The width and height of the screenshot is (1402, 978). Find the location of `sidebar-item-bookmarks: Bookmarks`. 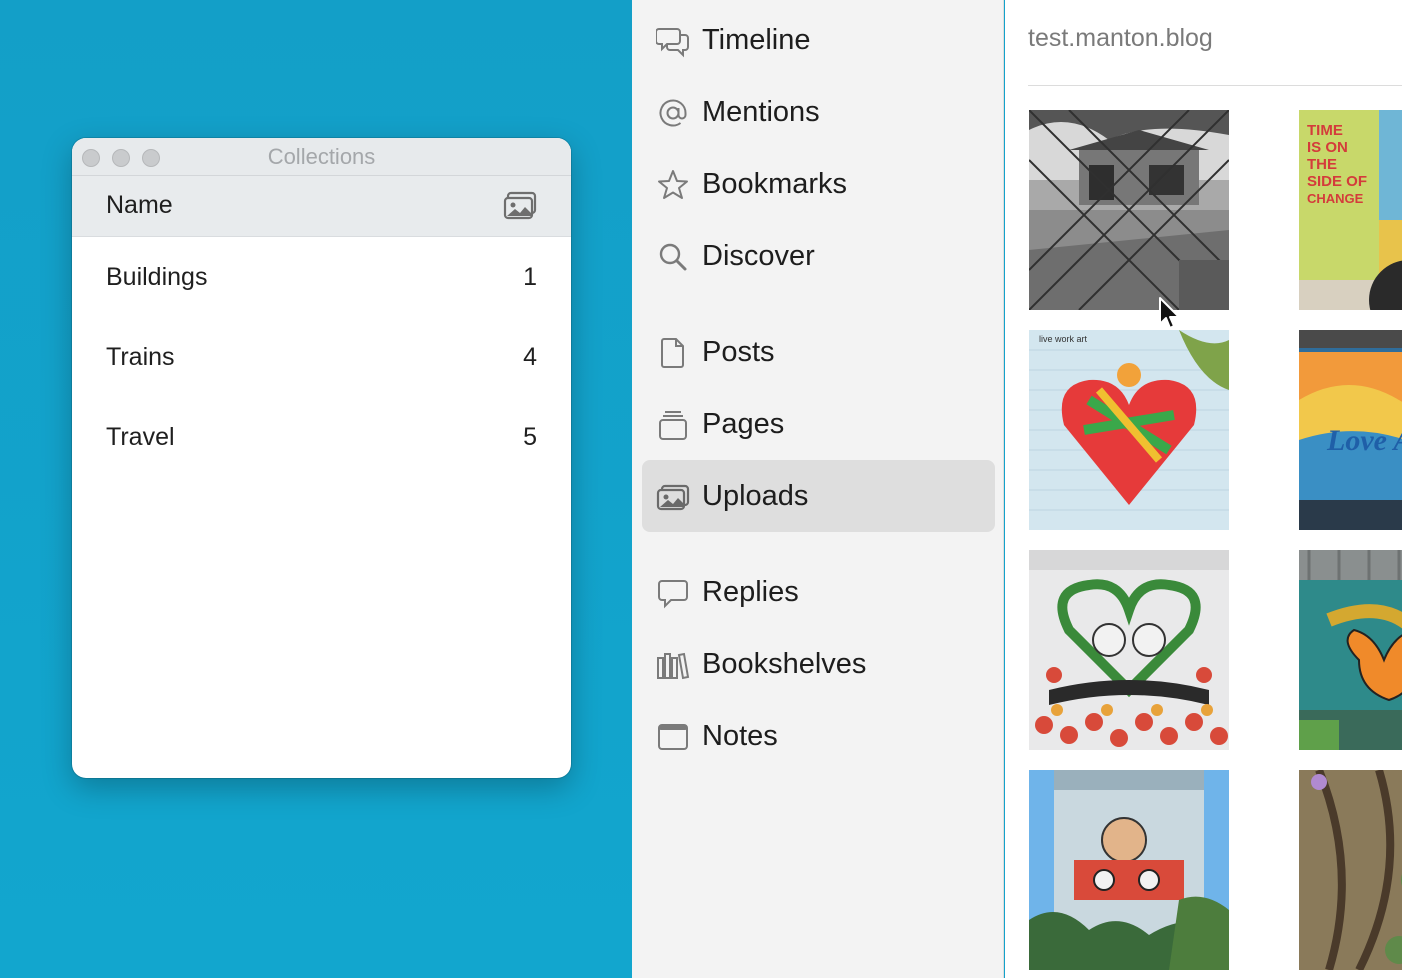

sidebar-item-bookmarks: Bookmarks is located at coordinates (818, 184).